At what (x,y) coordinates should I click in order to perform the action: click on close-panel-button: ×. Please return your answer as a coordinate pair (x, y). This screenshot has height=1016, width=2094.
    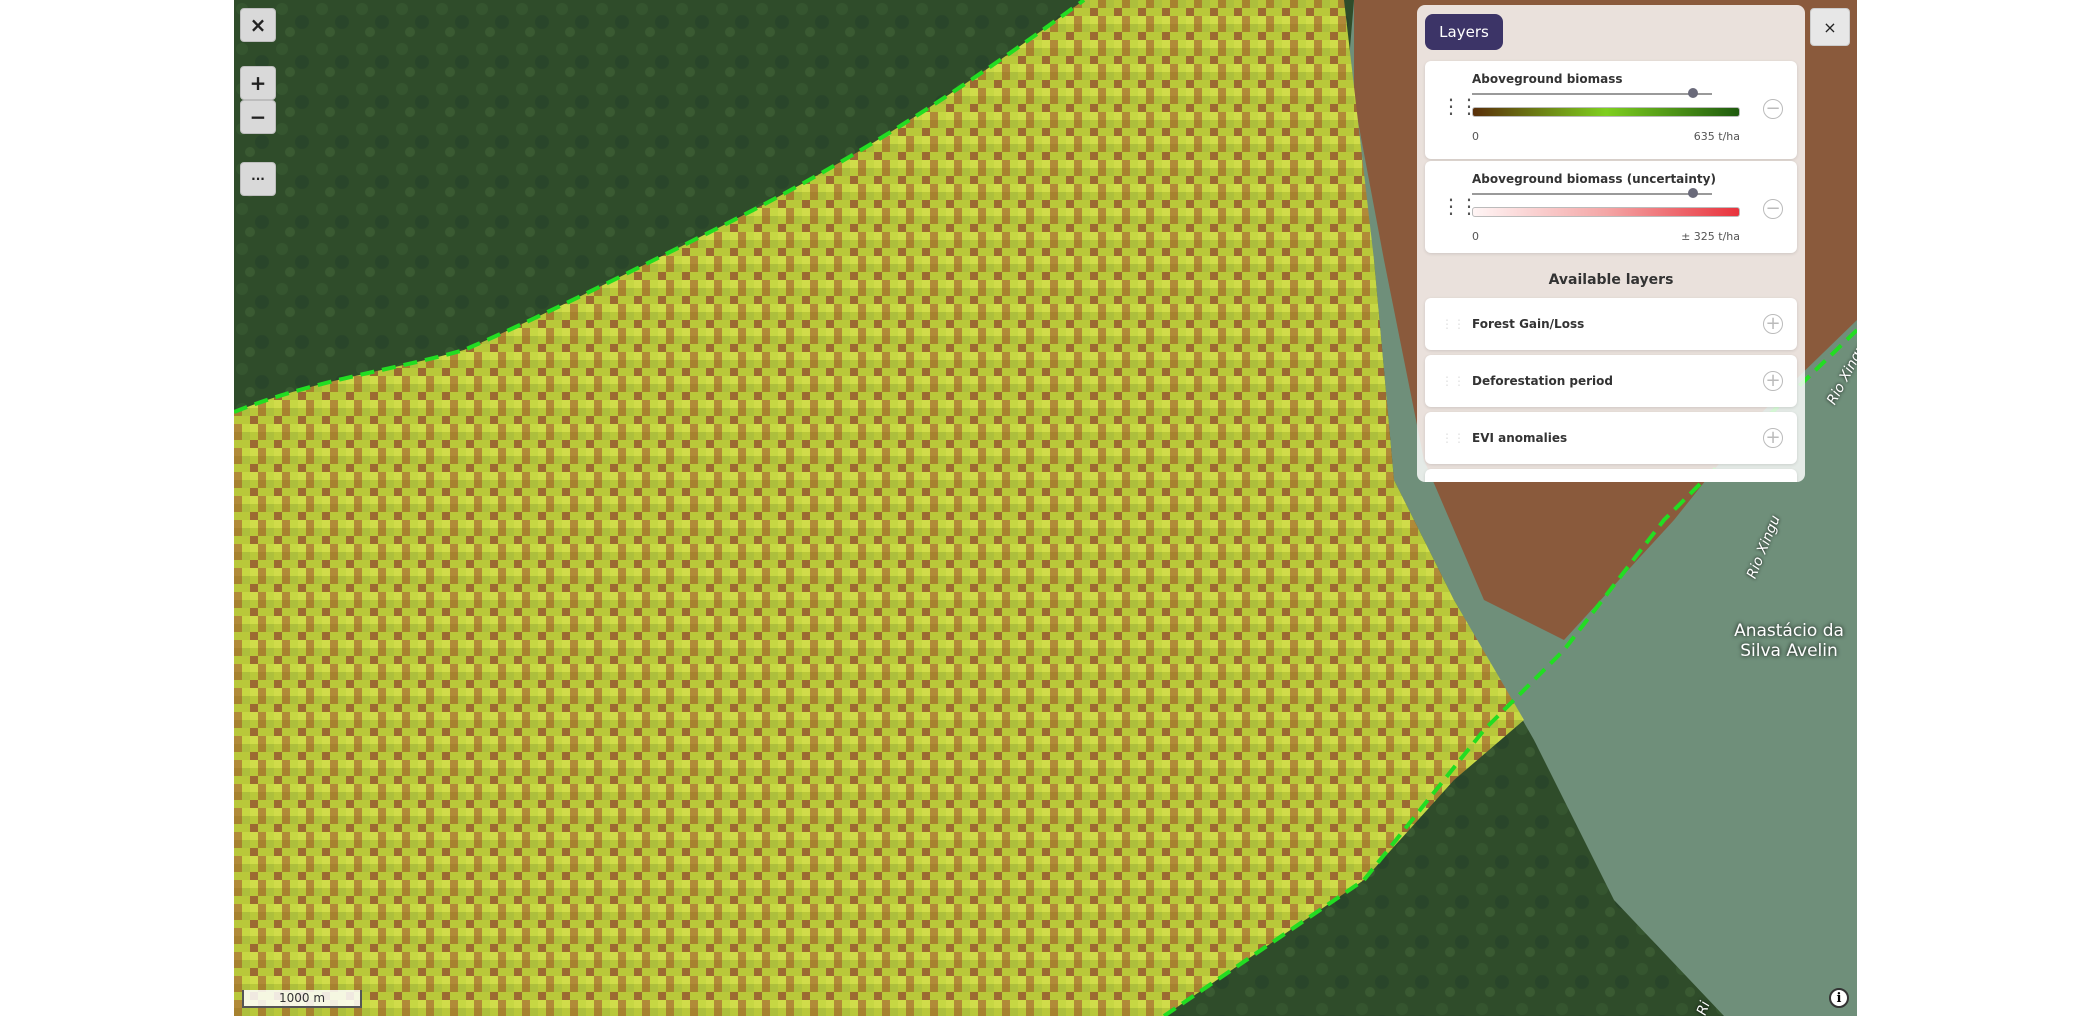
    Looking at the image, I should click on (1830, 27).